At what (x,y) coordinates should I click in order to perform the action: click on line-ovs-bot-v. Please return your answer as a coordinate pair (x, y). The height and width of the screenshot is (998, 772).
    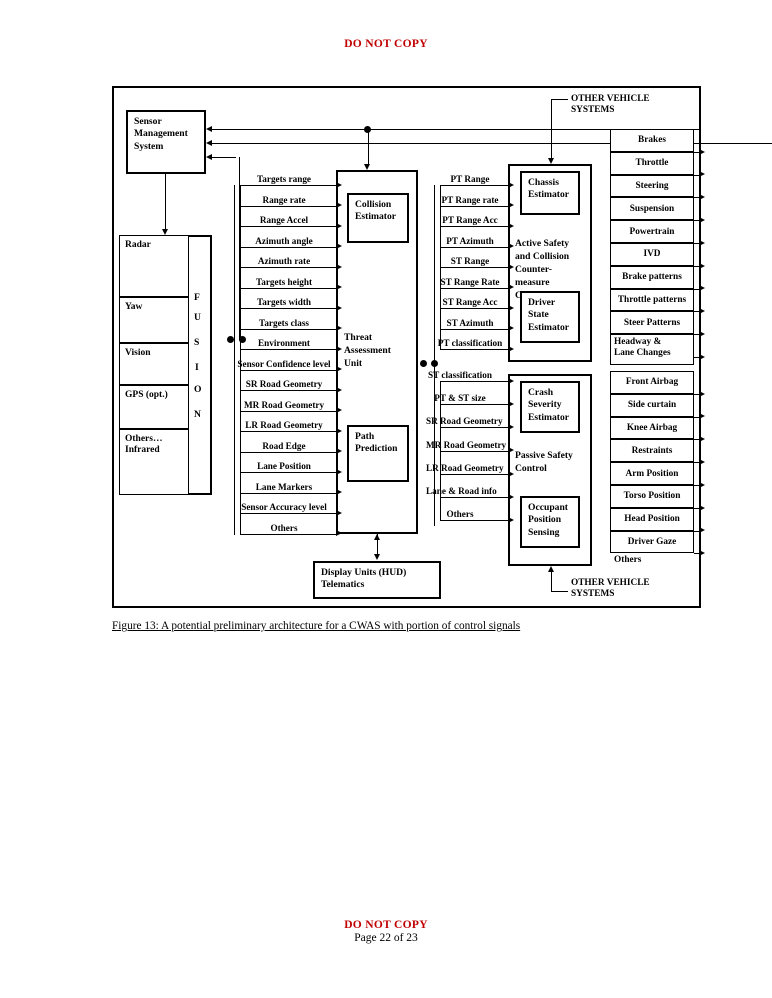
    Looking at the image, I should click on (551, 582).